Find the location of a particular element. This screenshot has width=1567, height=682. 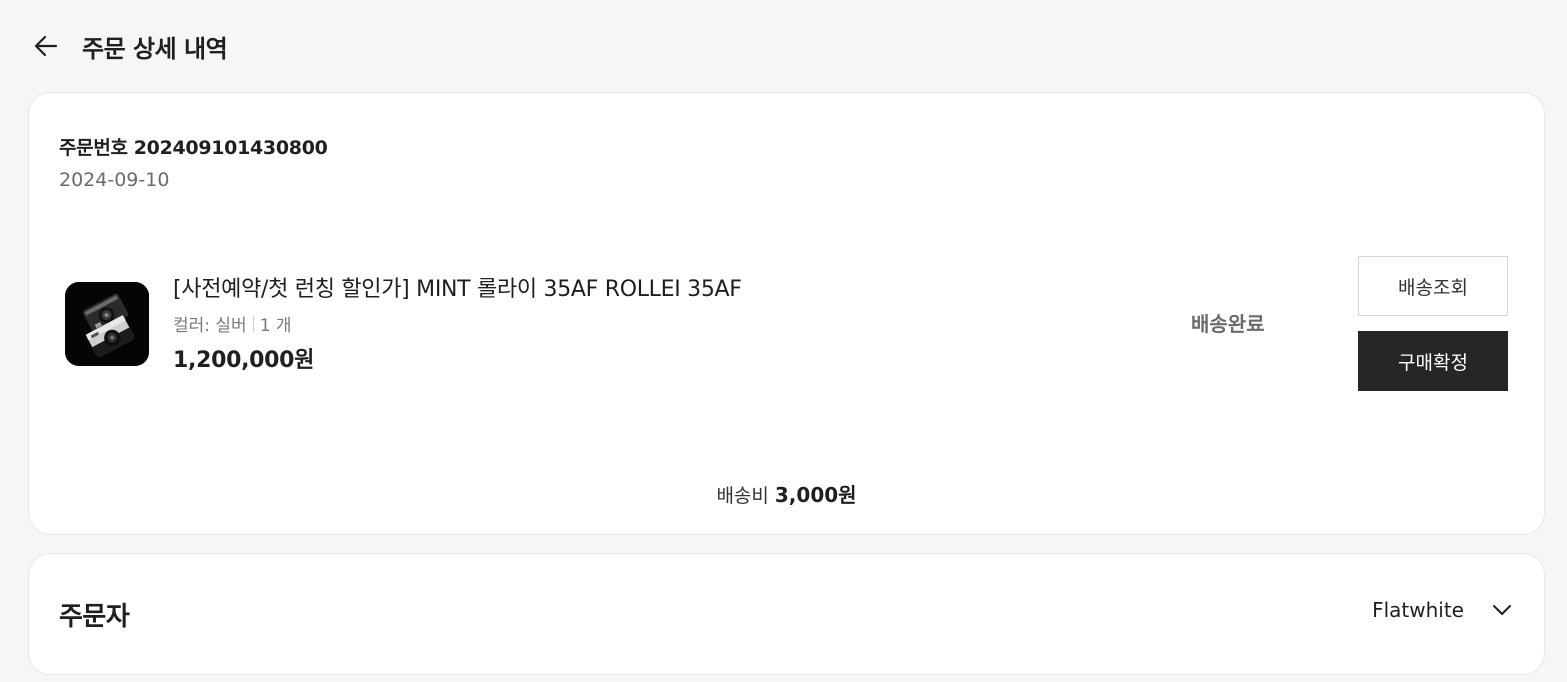

order-number: 주문번호 202409101430800 is located at coordinates (193, 146).